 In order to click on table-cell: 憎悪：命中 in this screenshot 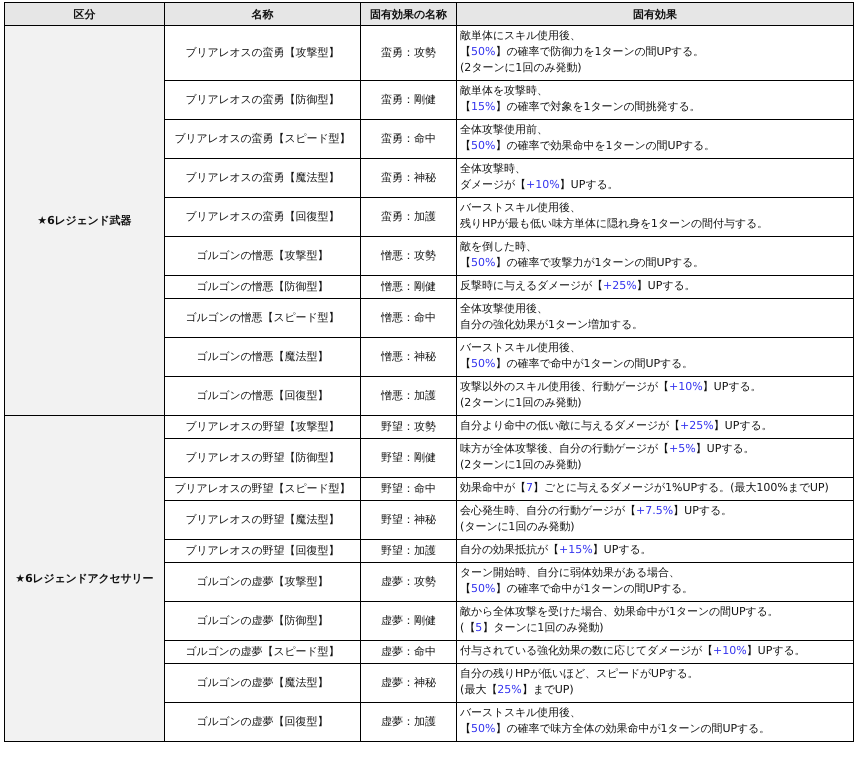, I will do `click(408, 318)`.